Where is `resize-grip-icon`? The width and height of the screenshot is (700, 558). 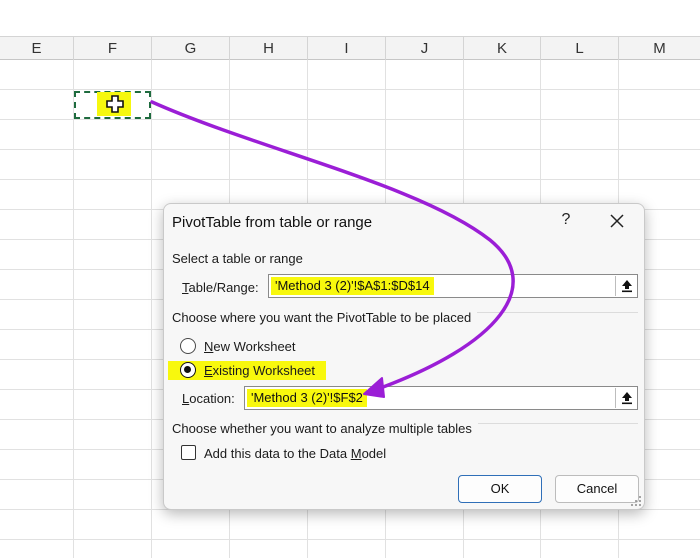 resize-grip-icon is located at coordinates (636, 501).